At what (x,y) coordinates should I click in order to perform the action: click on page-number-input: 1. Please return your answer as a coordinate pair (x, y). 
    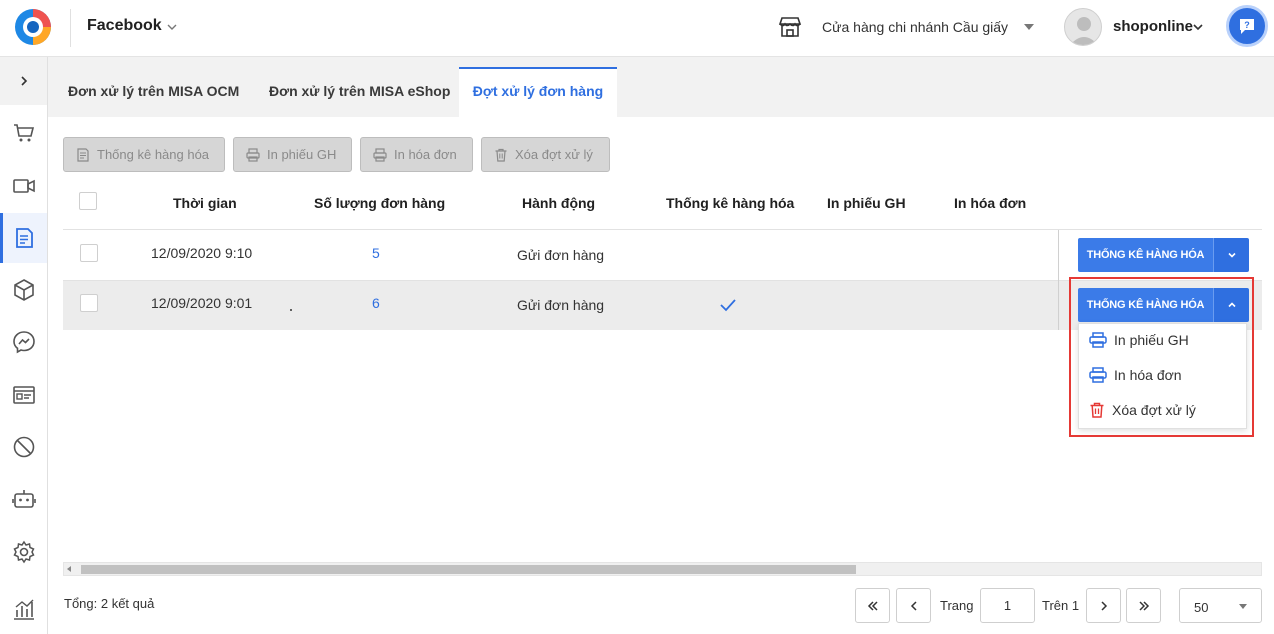
    Looking at the image, I should click on (1007, 605).